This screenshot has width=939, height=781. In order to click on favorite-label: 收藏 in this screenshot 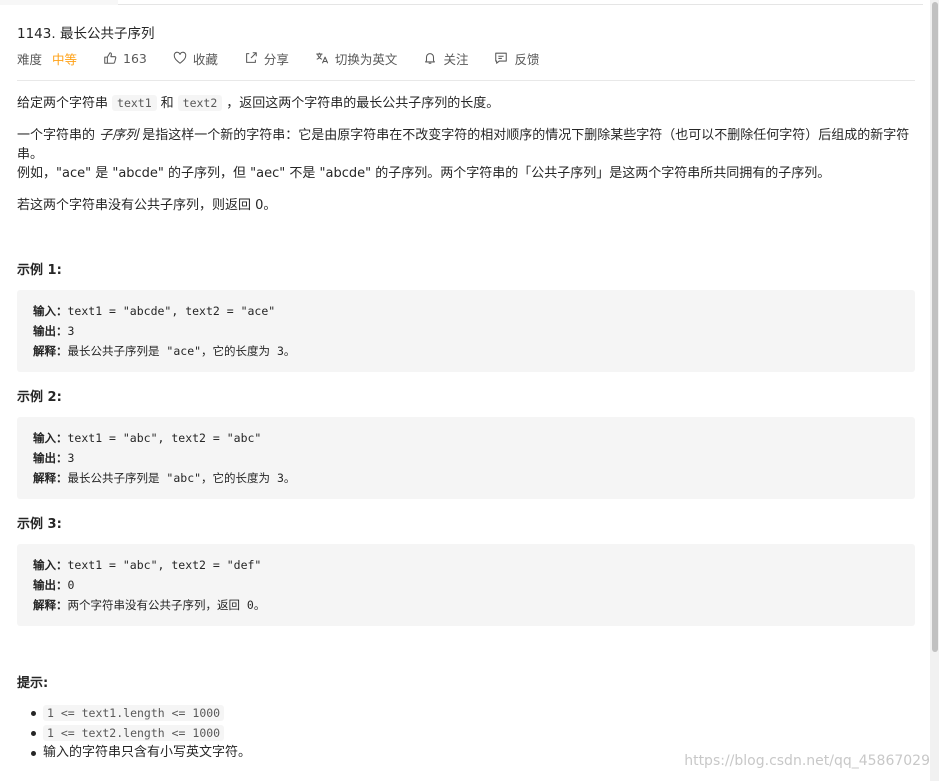, I will do `click(205, 59)`.